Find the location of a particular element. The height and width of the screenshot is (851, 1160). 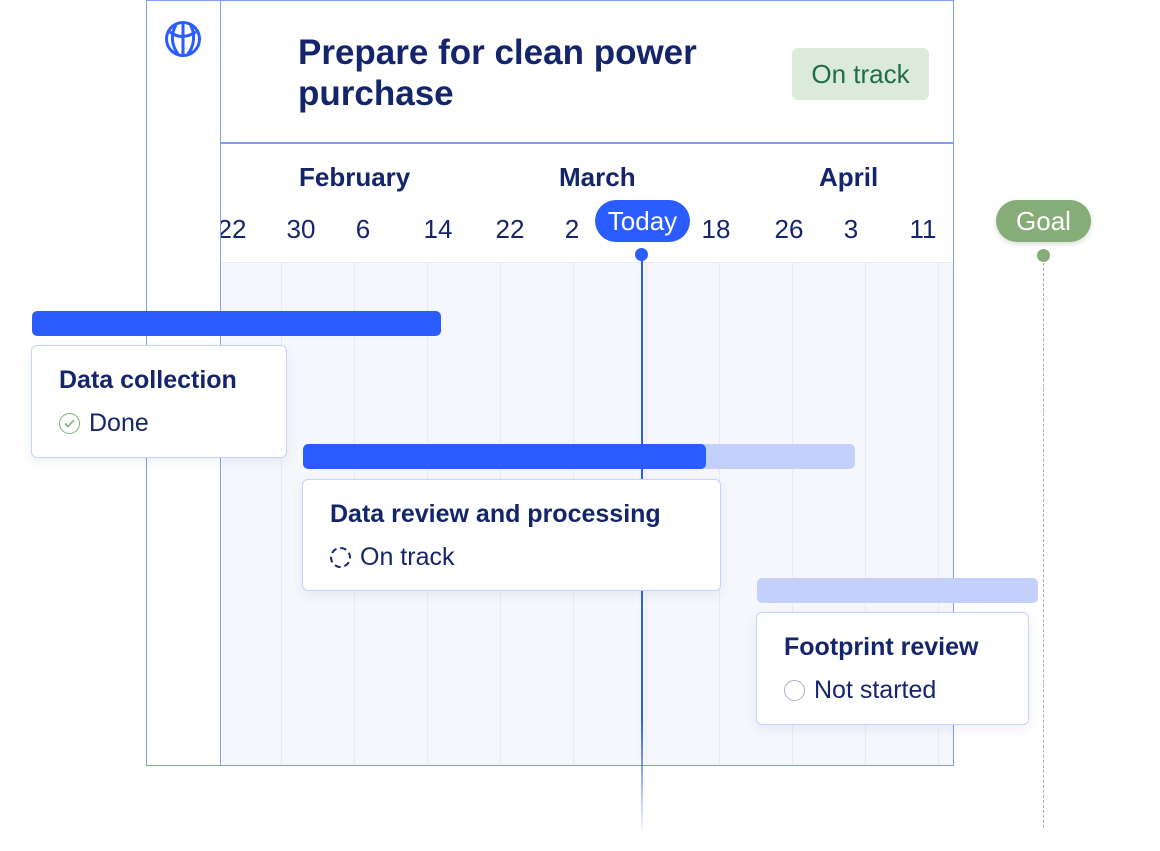

globe-icon is located at coordinates (183, 39).